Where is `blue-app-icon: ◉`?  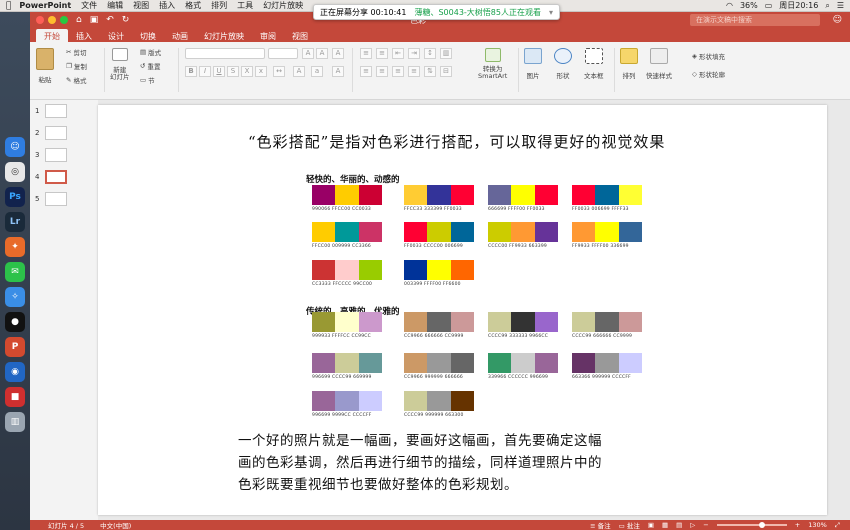
blue-app-icon: ◉ is located at coordinates (15, 372).